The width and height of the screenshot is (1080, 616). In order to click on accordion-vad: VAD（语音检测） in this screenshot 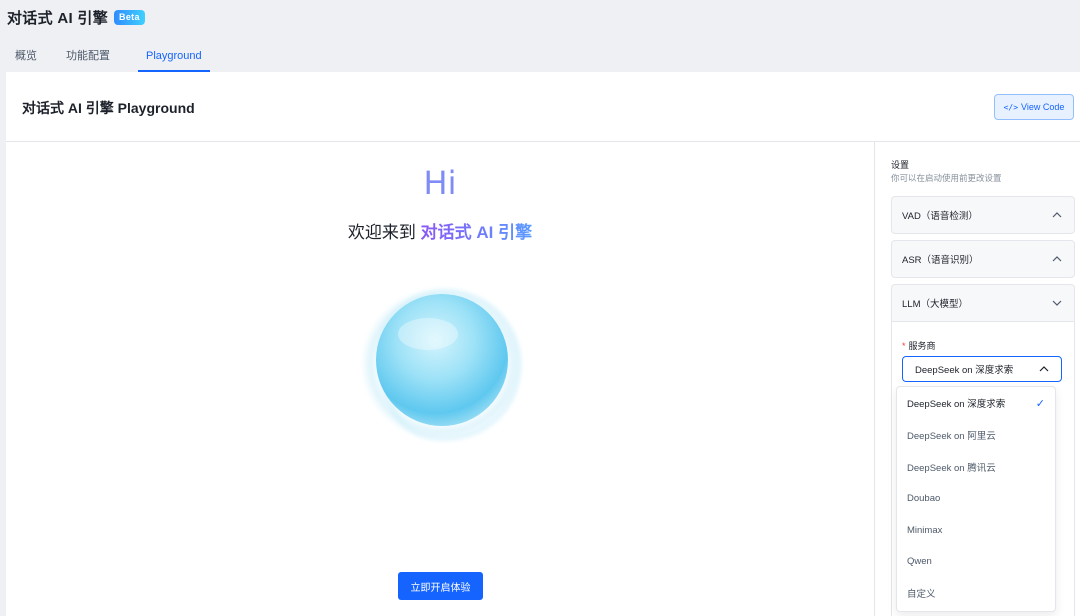, I will do `click(983, 215)`.